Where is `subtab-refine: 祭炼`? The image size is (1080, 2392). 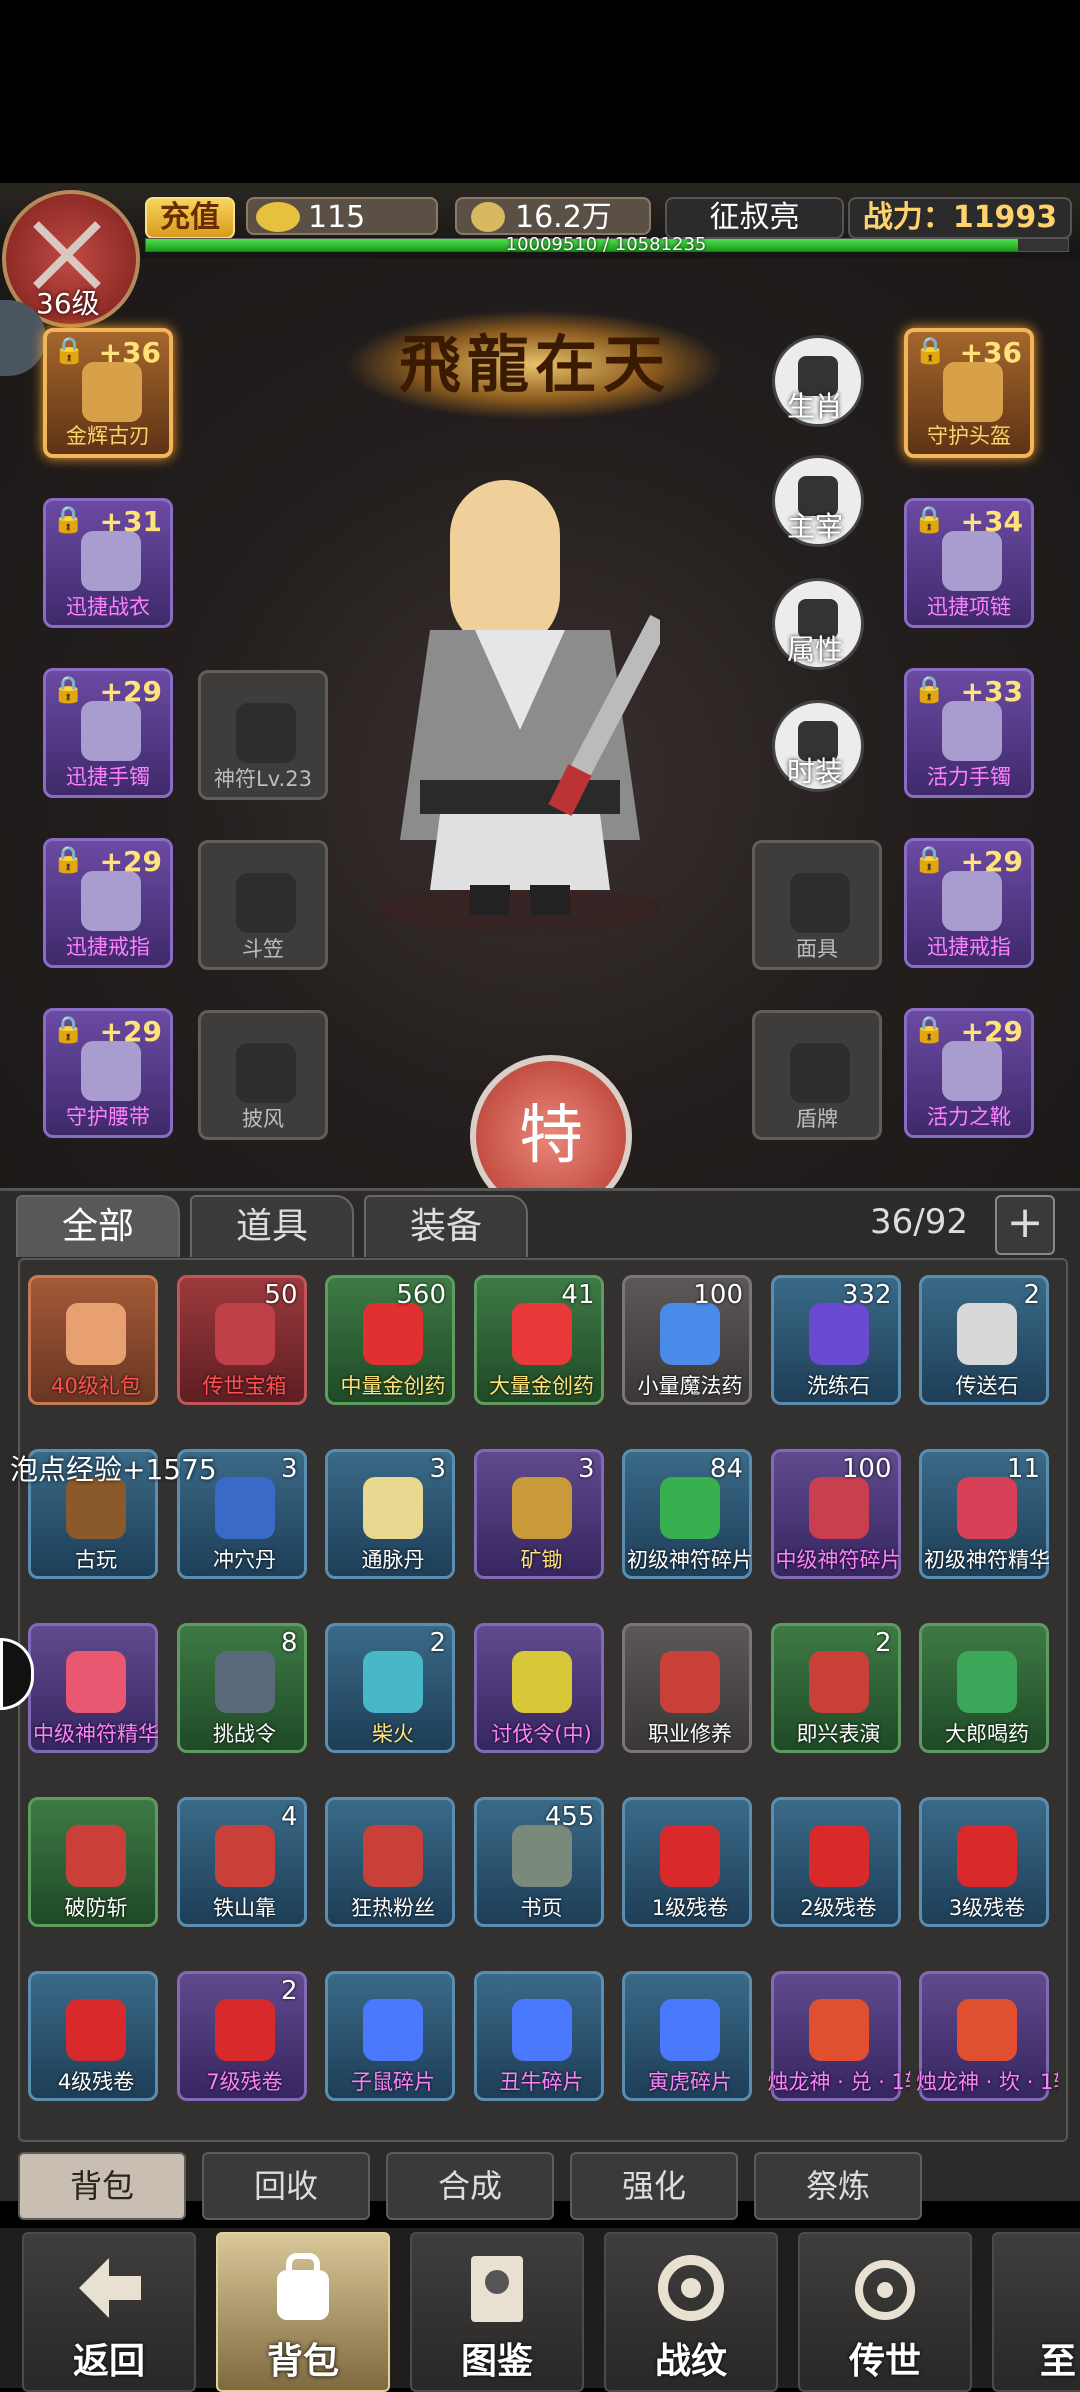
subtab-refine: 祭炼 is located at coordinates (838, 2186).